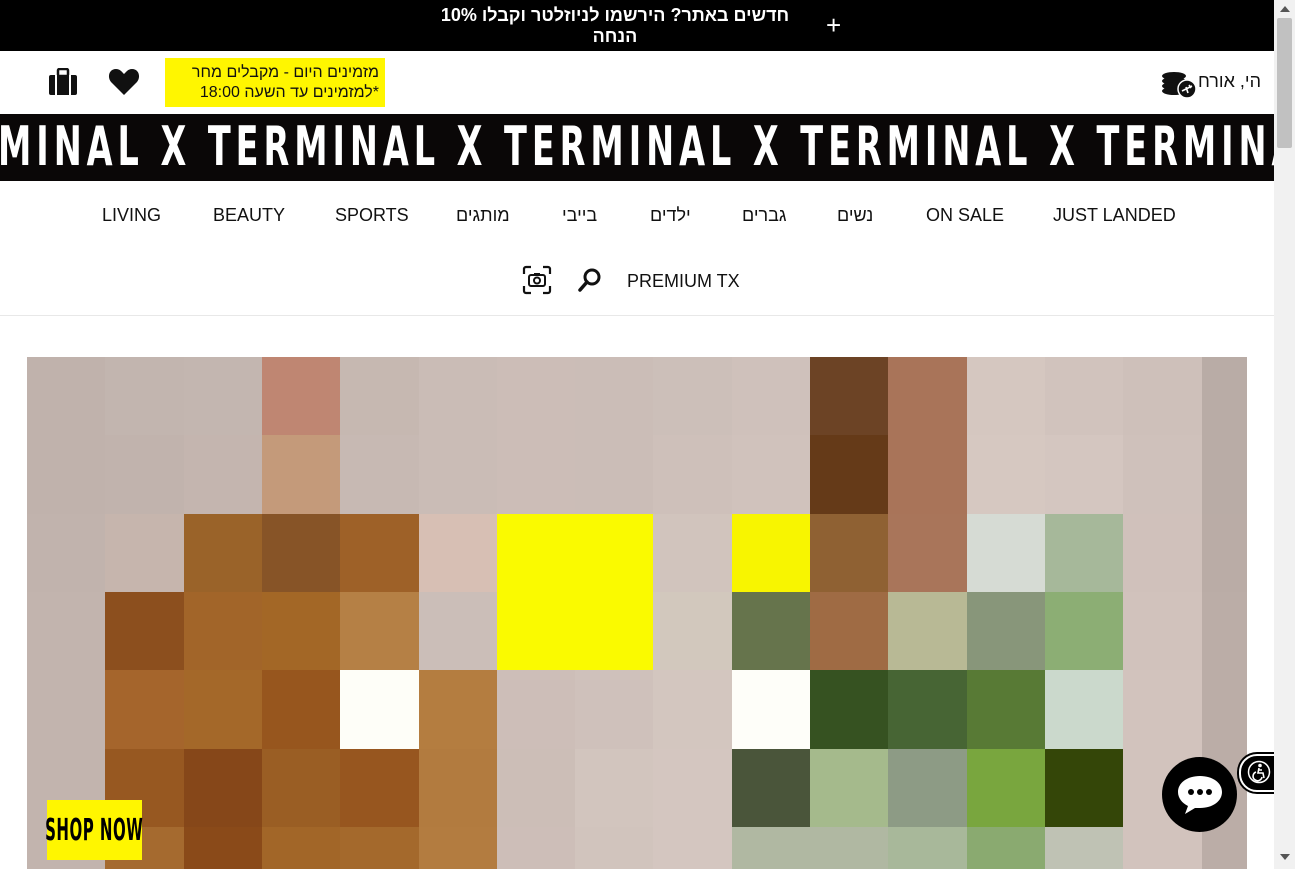 The width and height of the screenshot is (1295, 869). I want to click on accessibility-icon, so click(1259, 772).